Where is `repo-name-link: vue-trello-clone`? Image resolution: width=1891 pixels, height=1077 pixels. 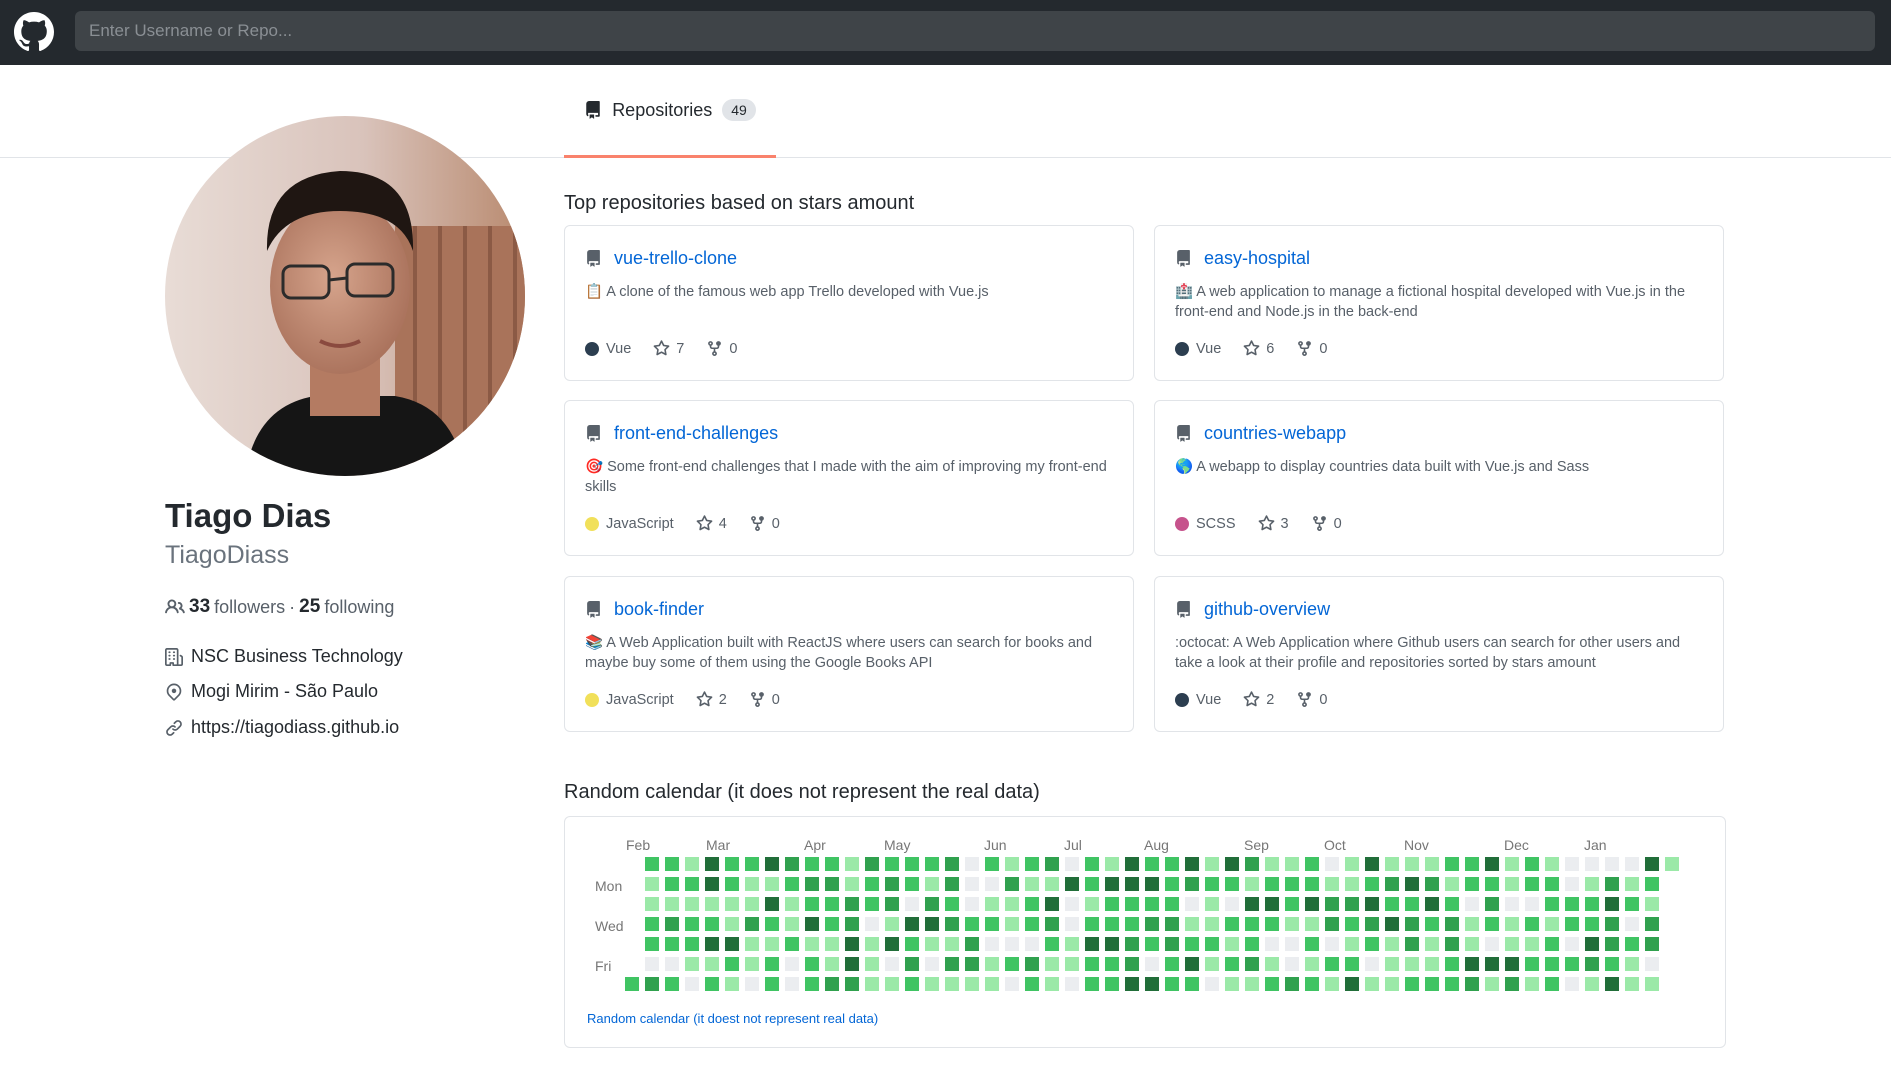
repo-name-link: vue-trello-clone is located at coordinates (675, 258).